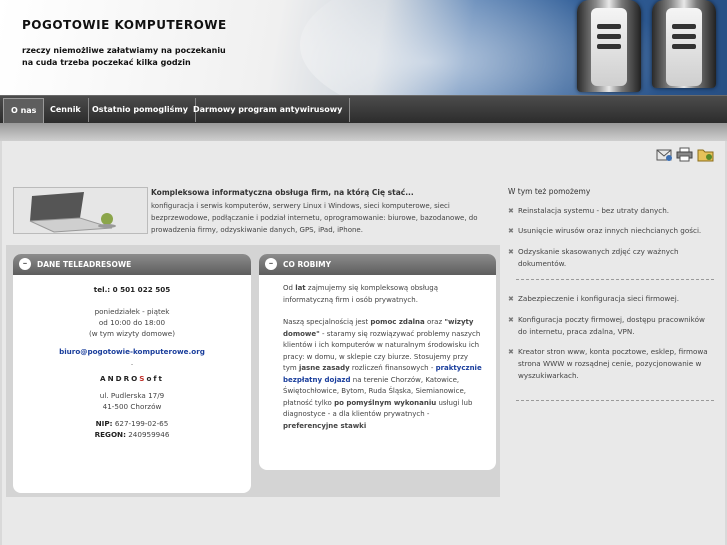 The image size is (727, 545). I want to click on bookmark-folder-icon, so click(705, 154).